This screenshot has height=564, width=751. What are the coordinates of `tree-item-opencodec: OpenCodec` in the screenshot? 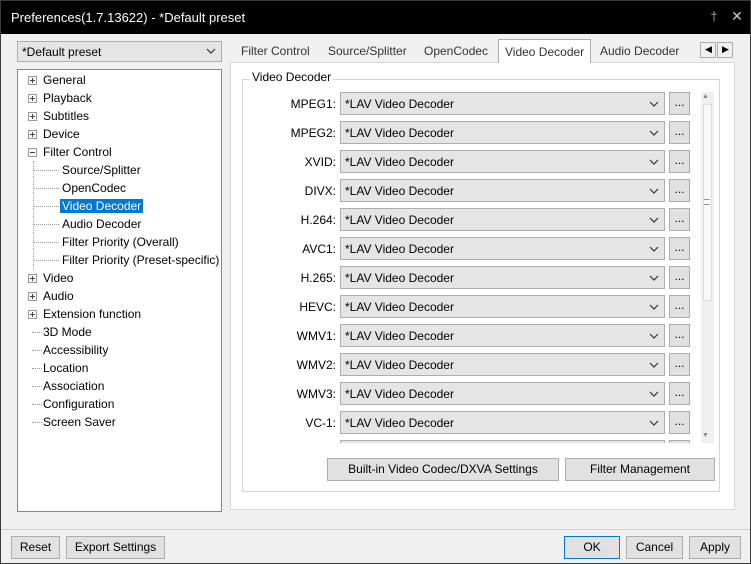 It's located at (94, 188).